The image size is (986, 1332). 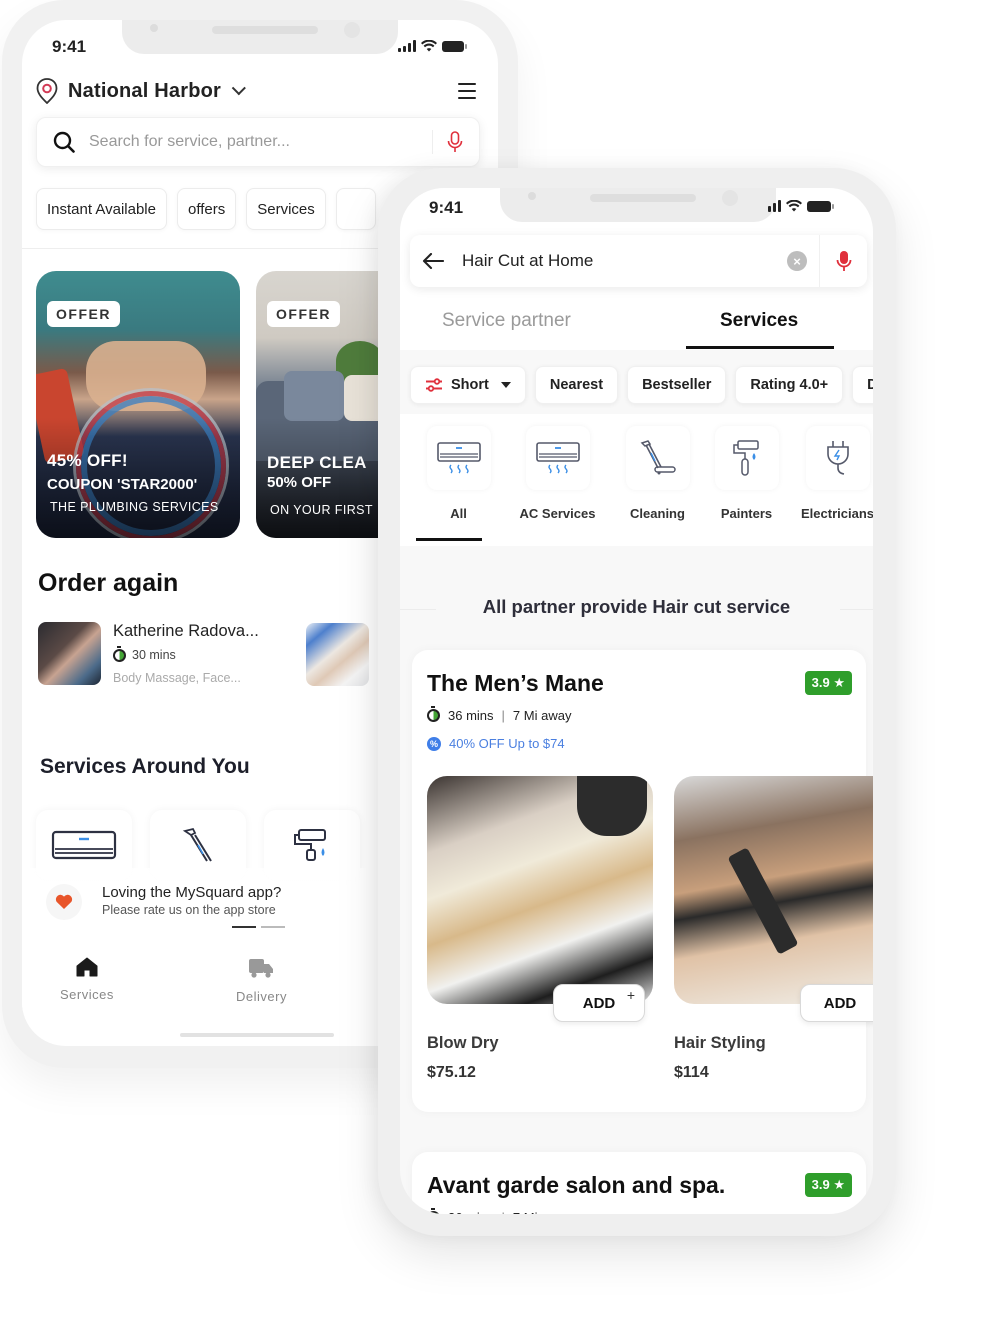 I want to click on result-tabs: Service partner Services, so click(x=636, y=330).